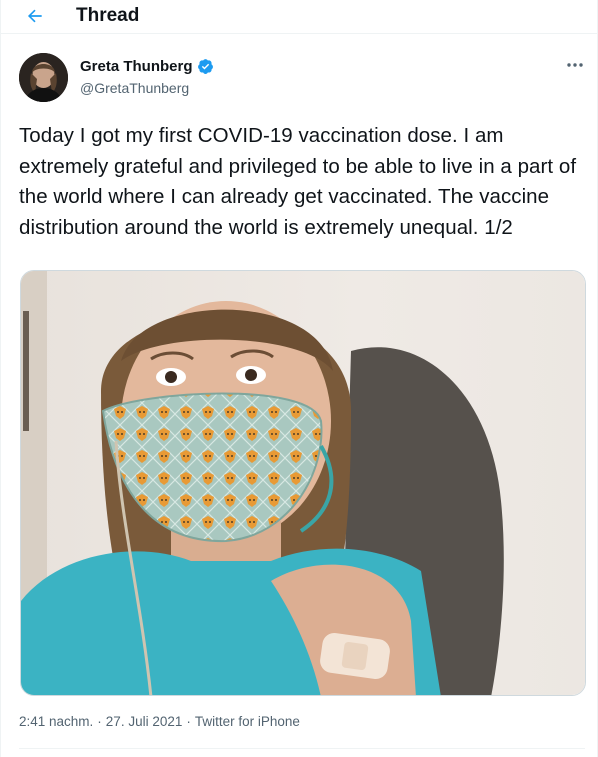 The width and height of the screenshot is (598, 757). I want to click on author-handle: @GretaThunberg, so click(134, 88).